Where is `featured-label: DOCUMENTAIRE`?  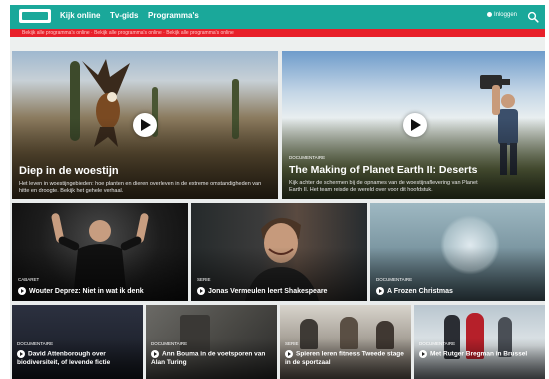 featured-label: DOCUMENTAIRE is located at coordinates (307, 157).